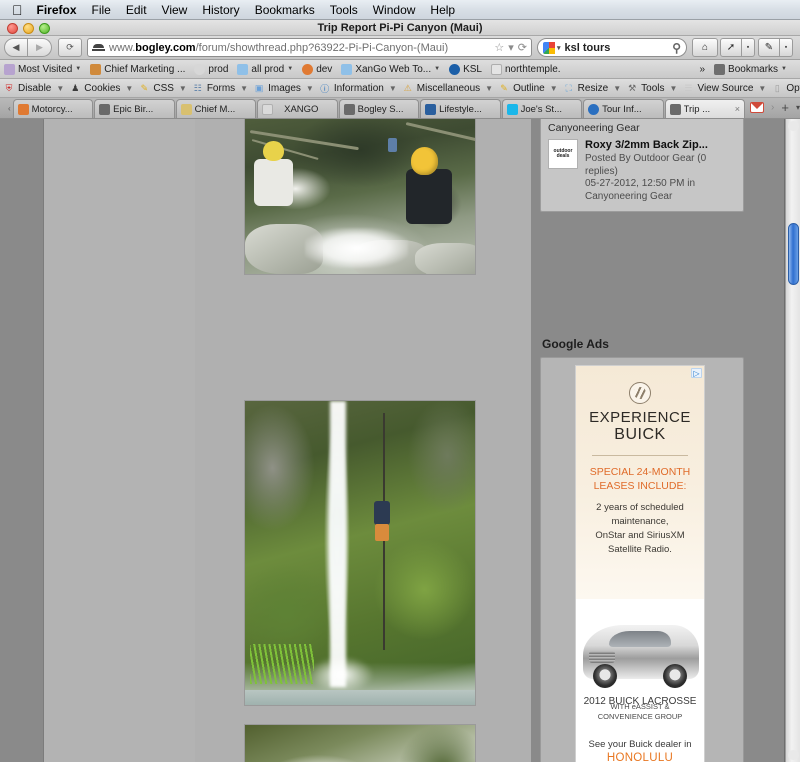 The height and width of the screenshot is (762, 800). Describe the element at coordinates (785, 107) in the screenshot. I see `new-tab-button: +` at that location.